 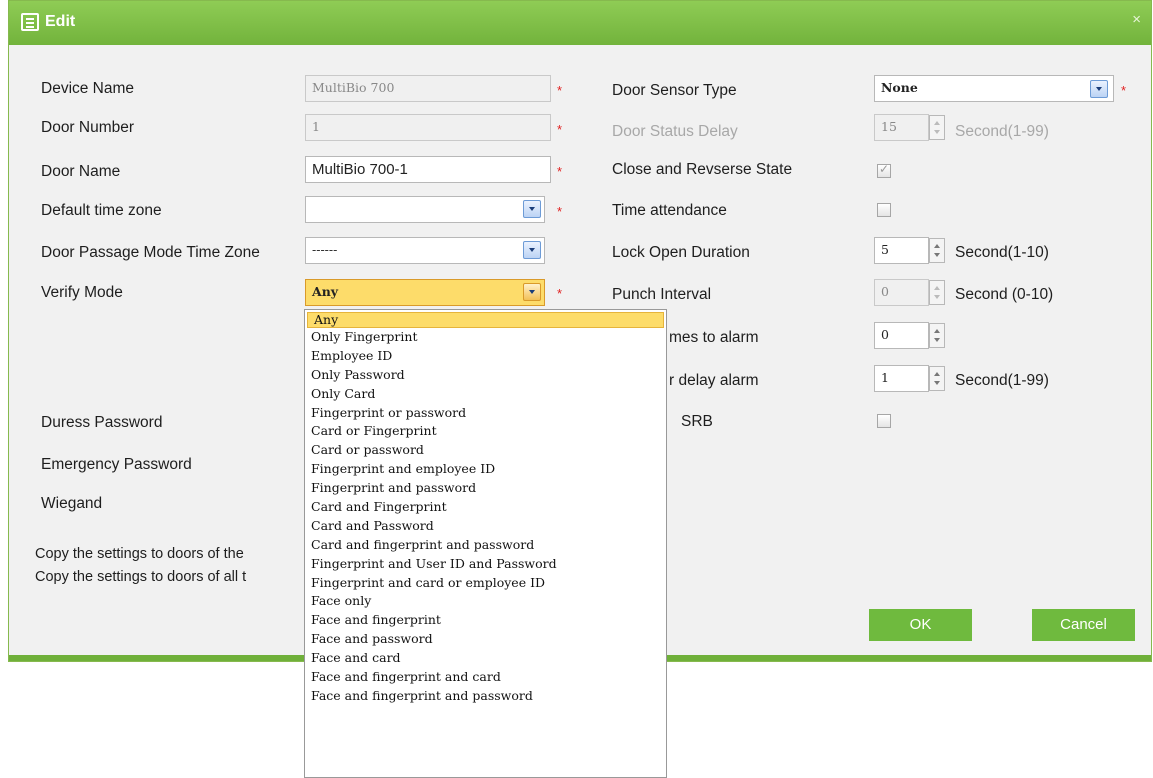 What do you see at coordinates (697, 421) in the screenshot?
I see `srb-label: SRB` at bounding box center [697, 421].